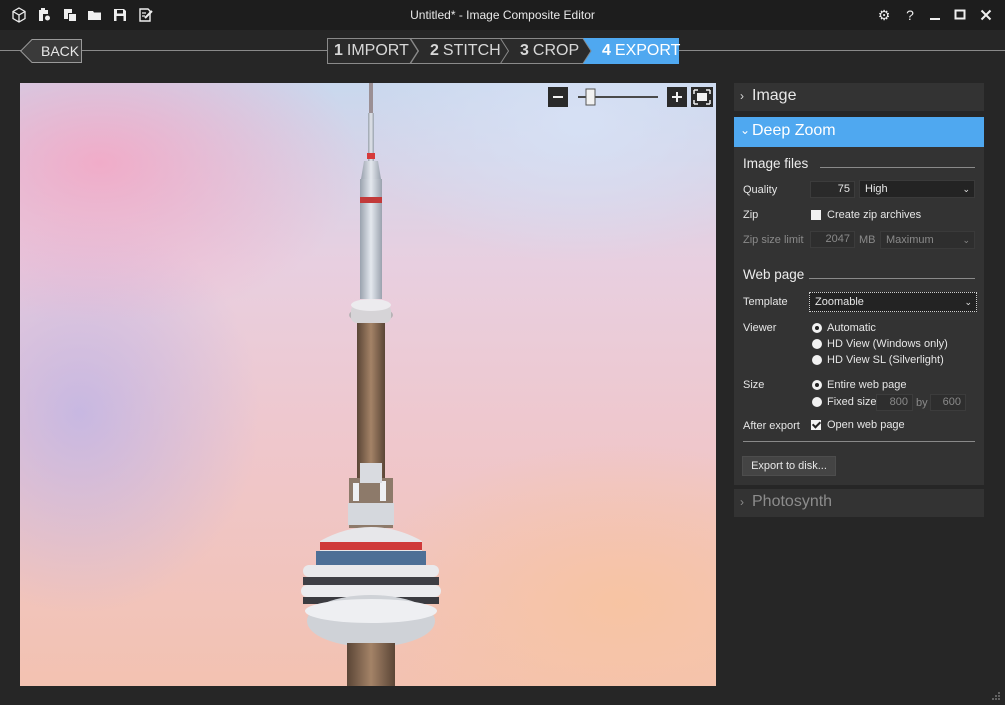  Describe the element at coordinates (754, 385) in the screenshot. I see `size-label: Size` at that location.